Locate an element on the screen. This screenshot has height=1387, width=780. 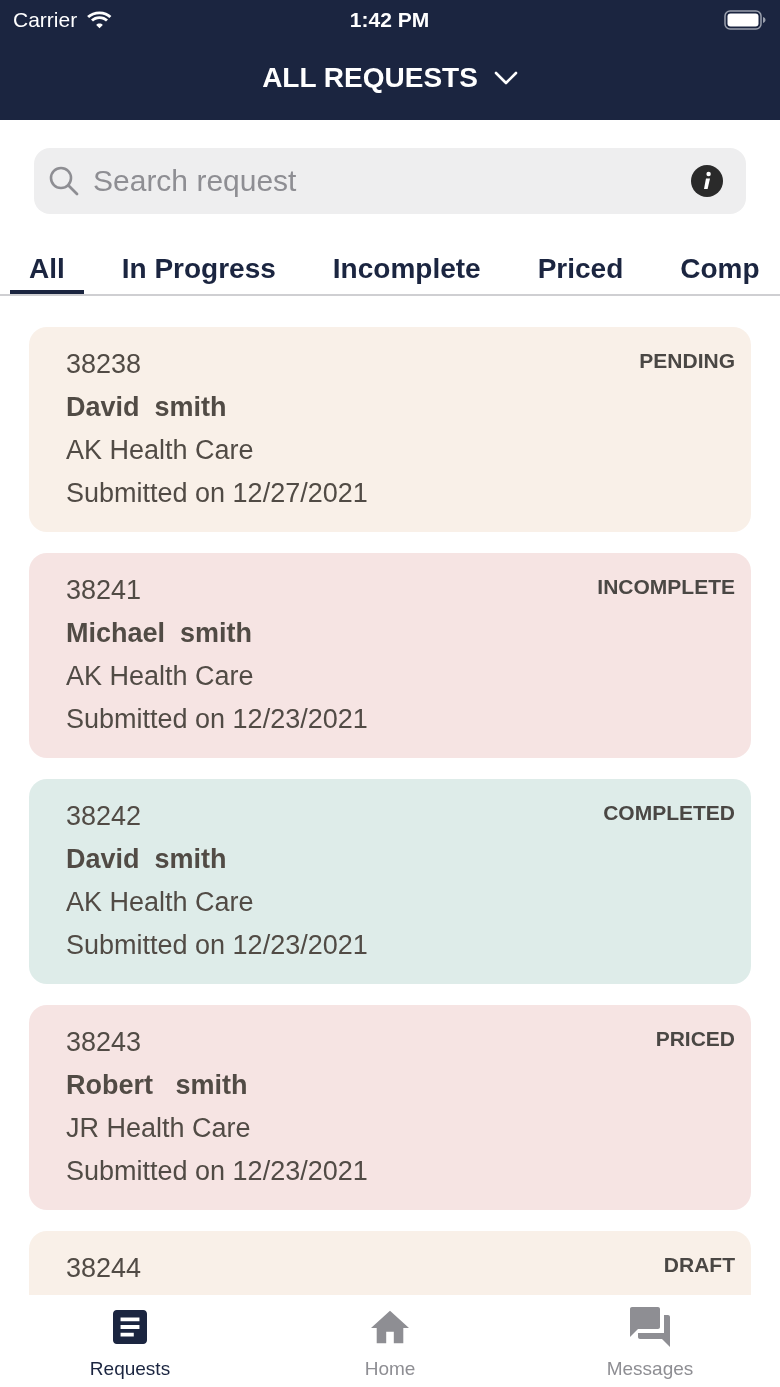
chevron-down-icon is located at coordinates (505, 78).